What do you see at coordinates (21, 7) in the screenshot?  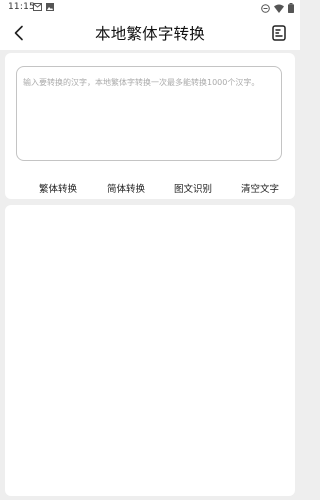 I see `status-time: 11:15` at bounding box center [21, 7].